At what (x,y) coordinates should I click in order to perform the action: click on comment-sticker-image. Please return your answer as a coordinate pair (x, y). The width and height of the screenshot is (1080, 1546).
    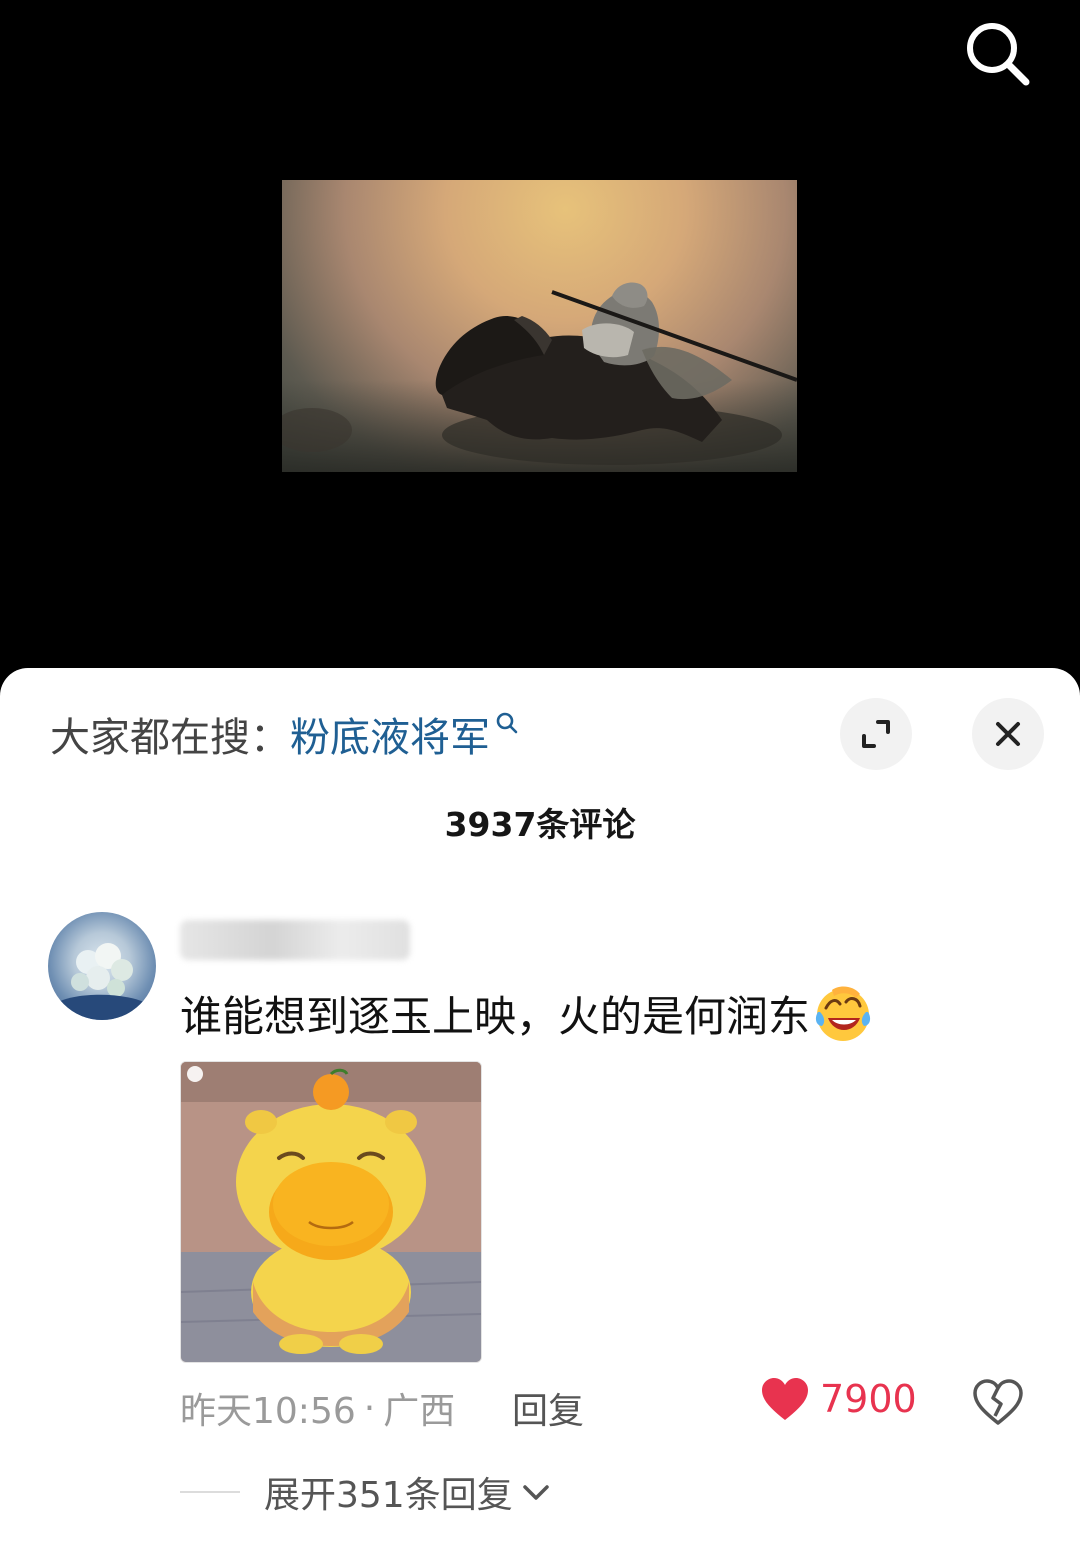
    Looking at the image, I should click on (331, 1212).